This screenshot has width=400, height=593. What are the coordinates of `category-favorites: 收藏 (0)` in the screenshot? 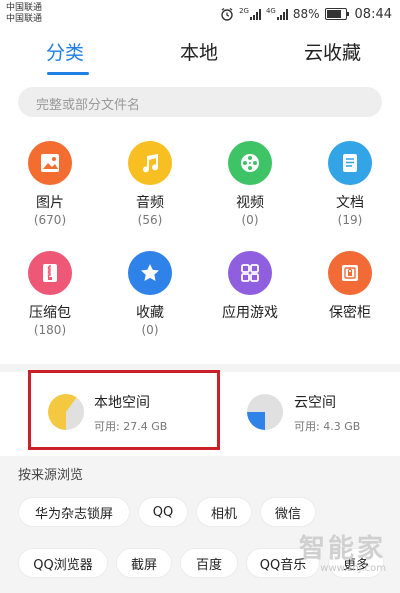 It's located at (150, 294).